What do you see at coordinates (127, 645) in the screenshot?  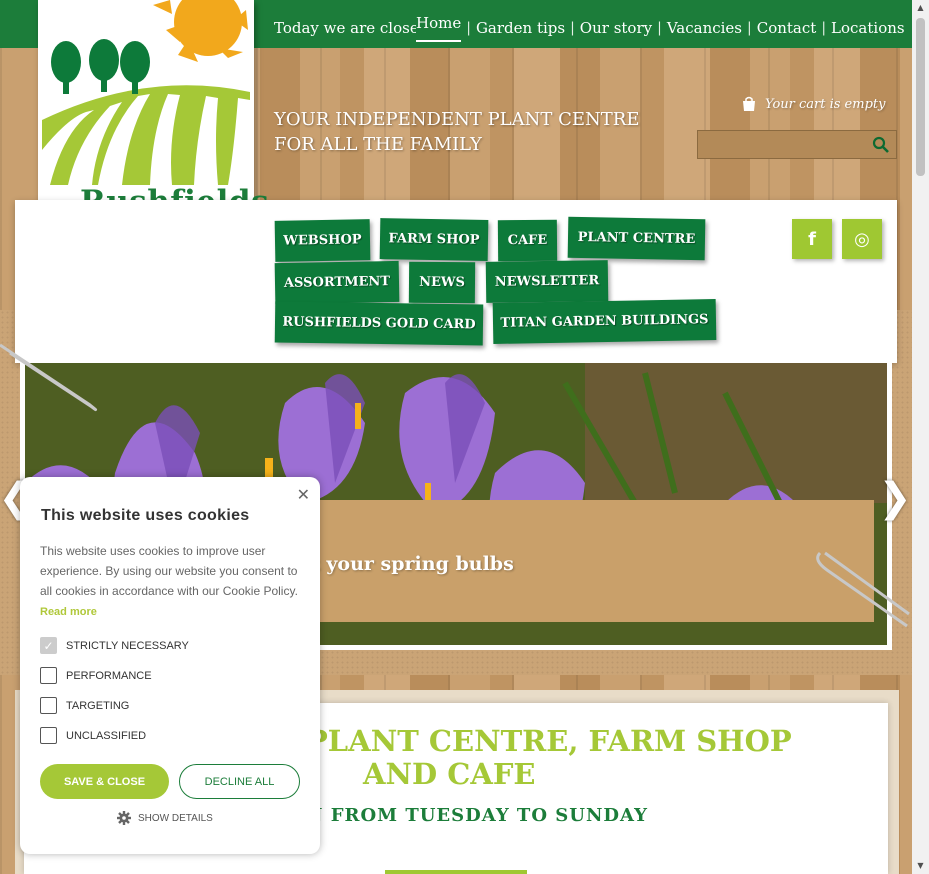 I see `cookie-option-label: STRICTLY NECESSARY` at bounding box center [127, 645].